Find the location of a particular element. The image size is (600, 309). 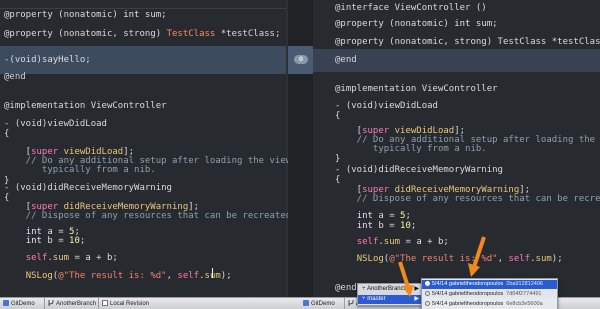

code-line: int a = 5; is located at coordinates (373, 216).